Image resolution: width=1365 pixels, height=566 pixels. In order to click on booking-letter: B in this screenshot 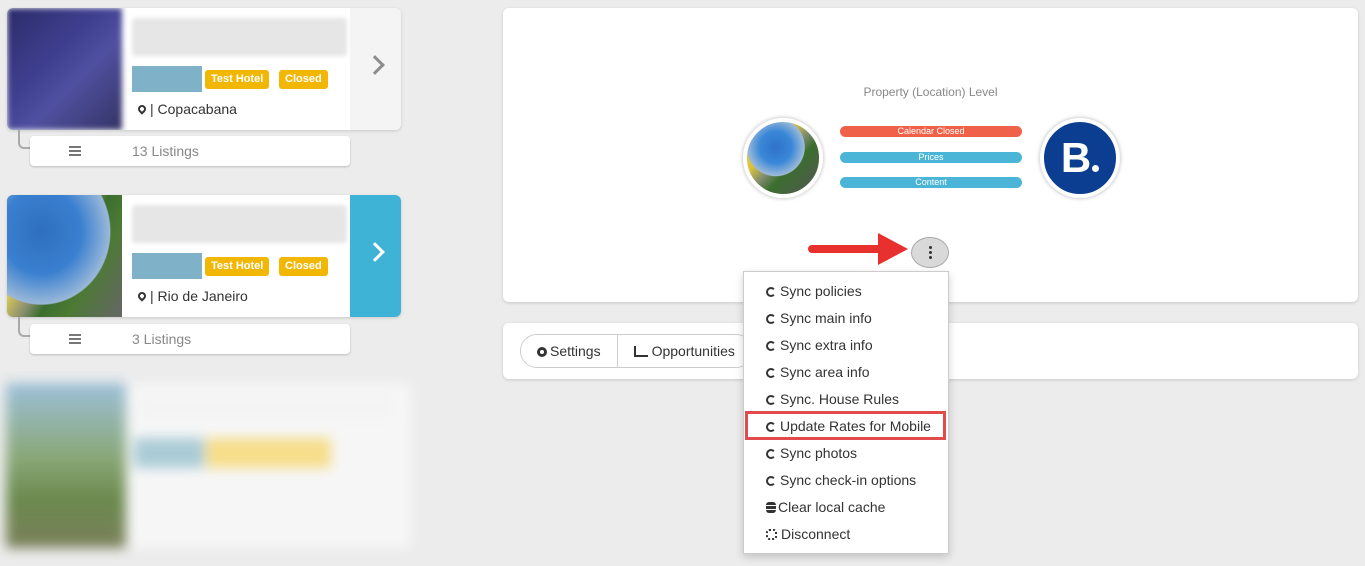, I will do `click(1076, 157)`.